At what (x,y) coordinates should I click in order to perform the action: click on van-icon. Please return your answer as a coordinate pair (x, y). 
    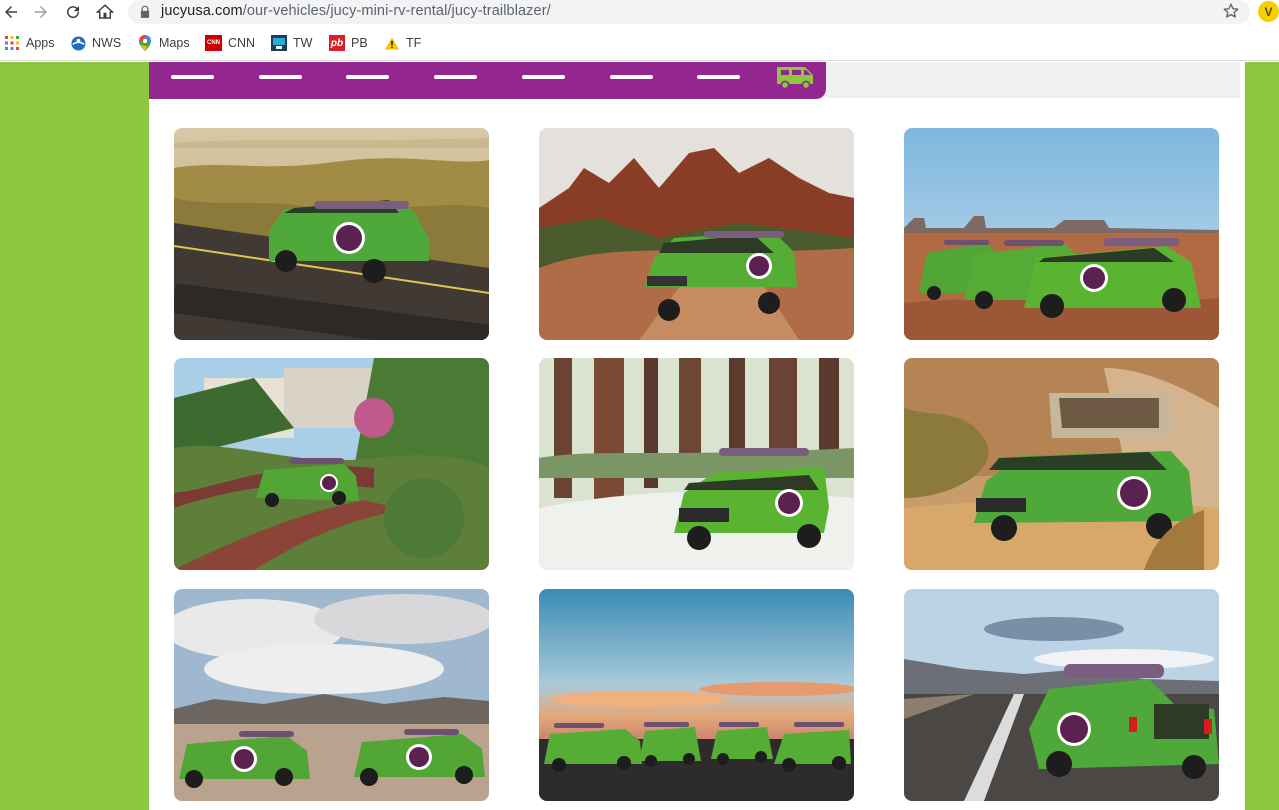
    Looking at the image, I should click on (795, 78).